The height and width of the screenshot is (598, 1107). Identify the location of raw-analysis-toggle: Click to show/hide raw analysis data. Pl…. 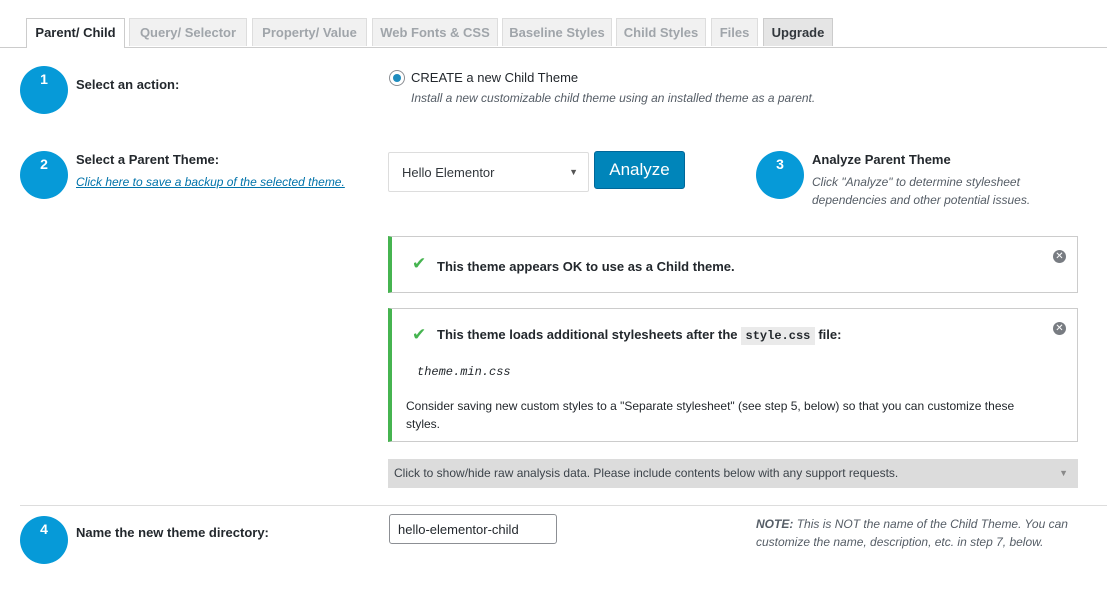
(733, 473).